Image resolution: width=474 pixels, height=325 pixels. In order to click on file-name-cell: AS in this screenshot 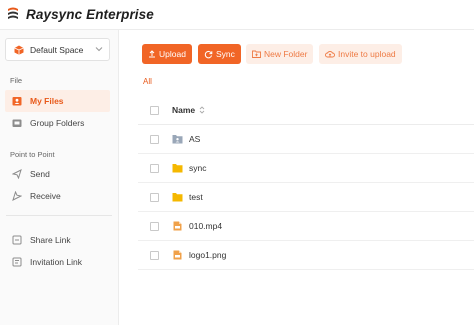, I will do `click(186, 139)`.